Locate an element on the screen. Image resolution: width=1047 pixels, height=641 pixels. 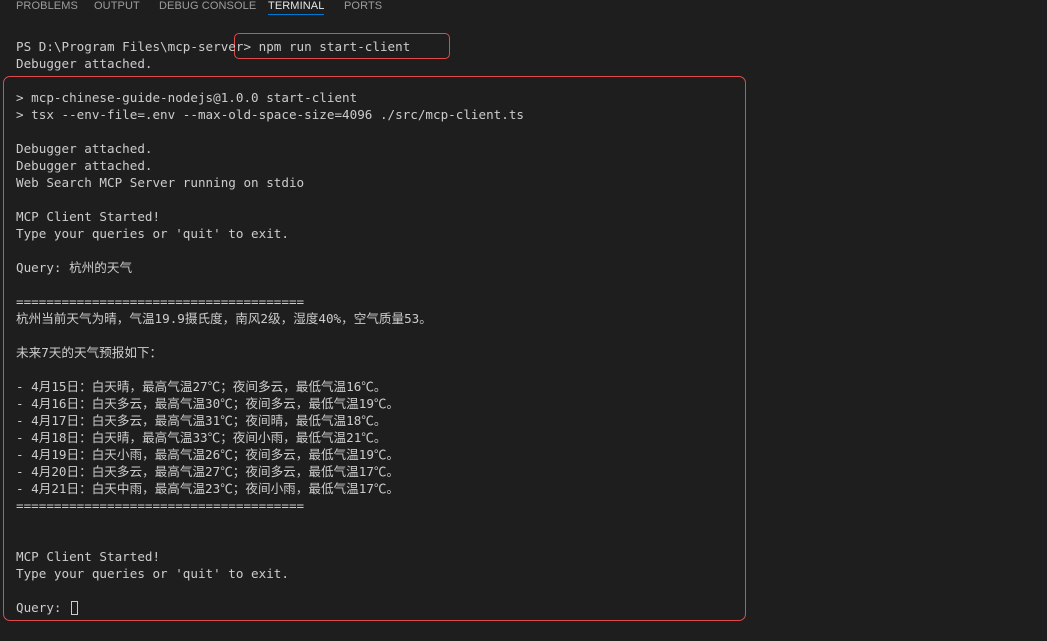
forecast-line: - 4月21日：白天中雨，最高气温23℃；夜间小雨，最低气温17℃。 is located at coordinates (208, 488).